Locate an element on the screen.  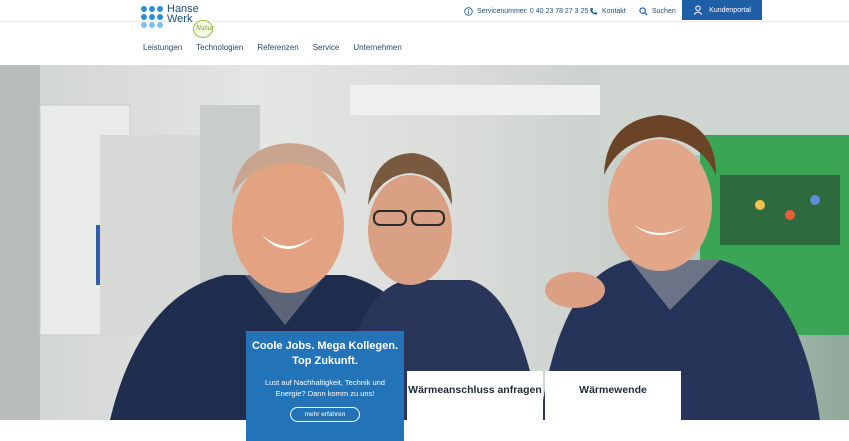
search-icon is located at coordinates (643, 11).